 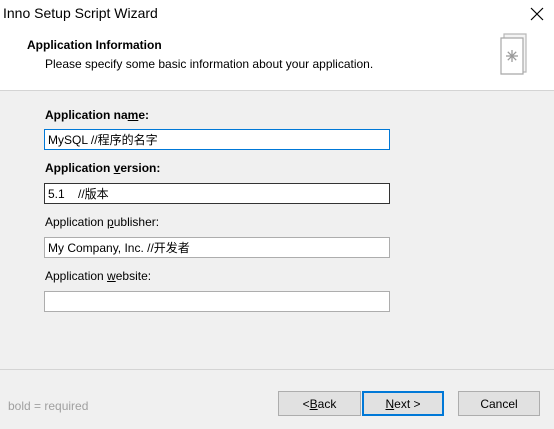 What do you see at coordinates (277, 399) in the screenshot?
I see `wizard-footer: bold = required < Back Next > Cancel` at bounding box center [277, 399].